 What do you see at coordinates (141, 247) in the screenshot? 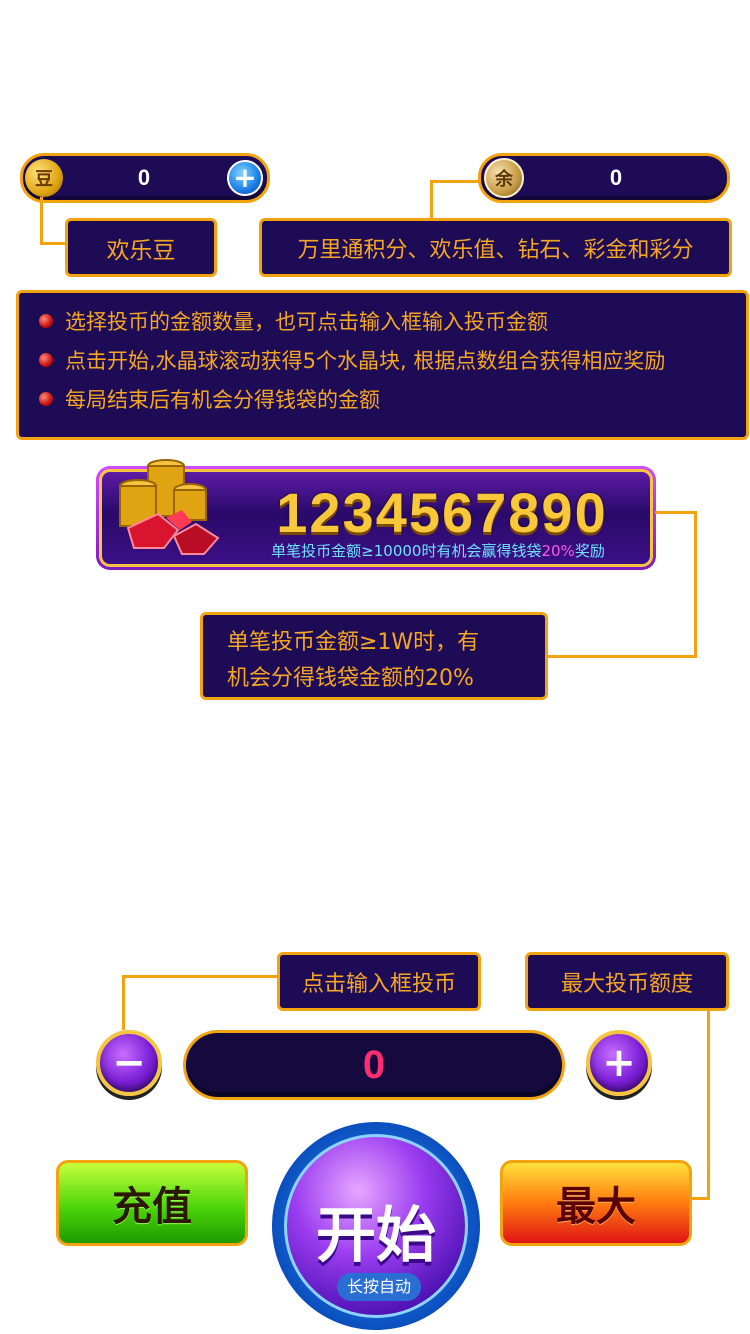
I see `beans-label: 欢乐豆` at bounding box center [141, 247].